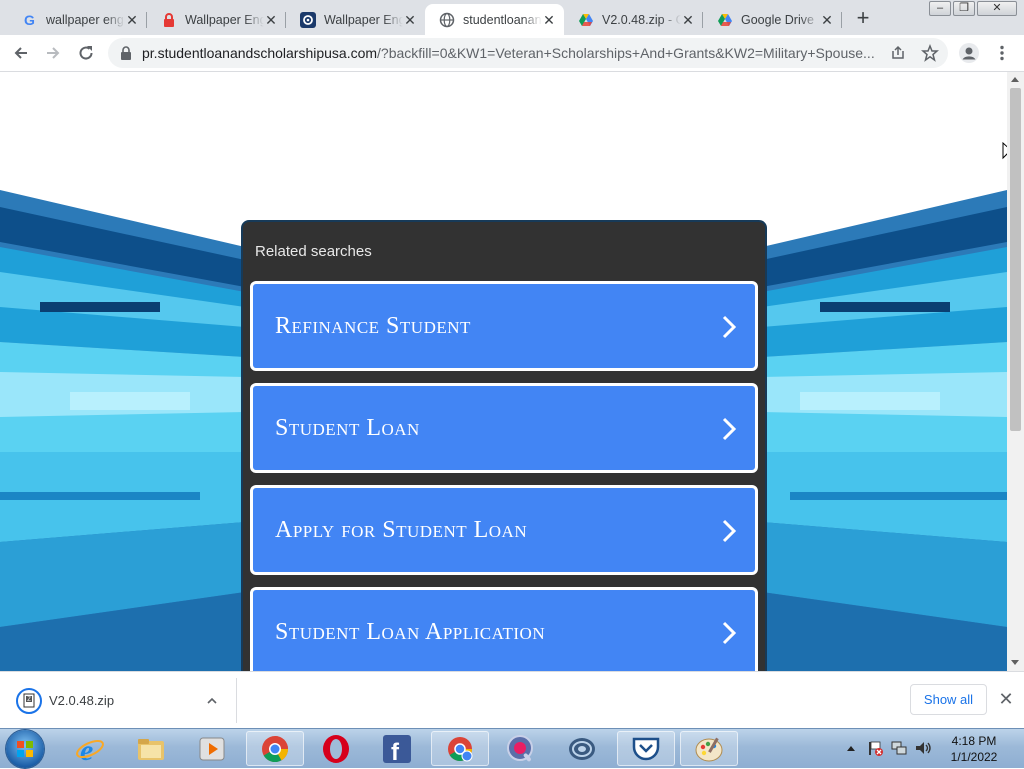 This screenshot has width=1024, height=769. Describe the element at coordinates (875, 748) in the screenshot. I see `action-center-flag-icon` at that location.